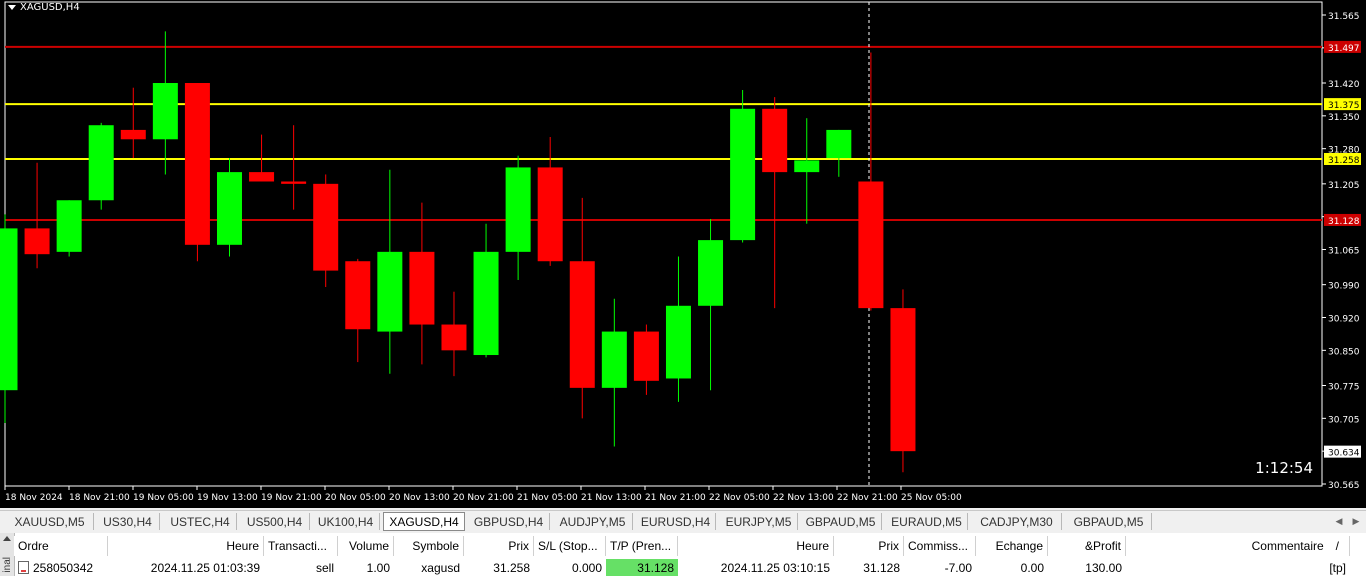 The height and width of the screenshot is (576, 1366). Describe the element at coordinates (23, 567) in the screenshot. I see `closed-order-icon` at that location.